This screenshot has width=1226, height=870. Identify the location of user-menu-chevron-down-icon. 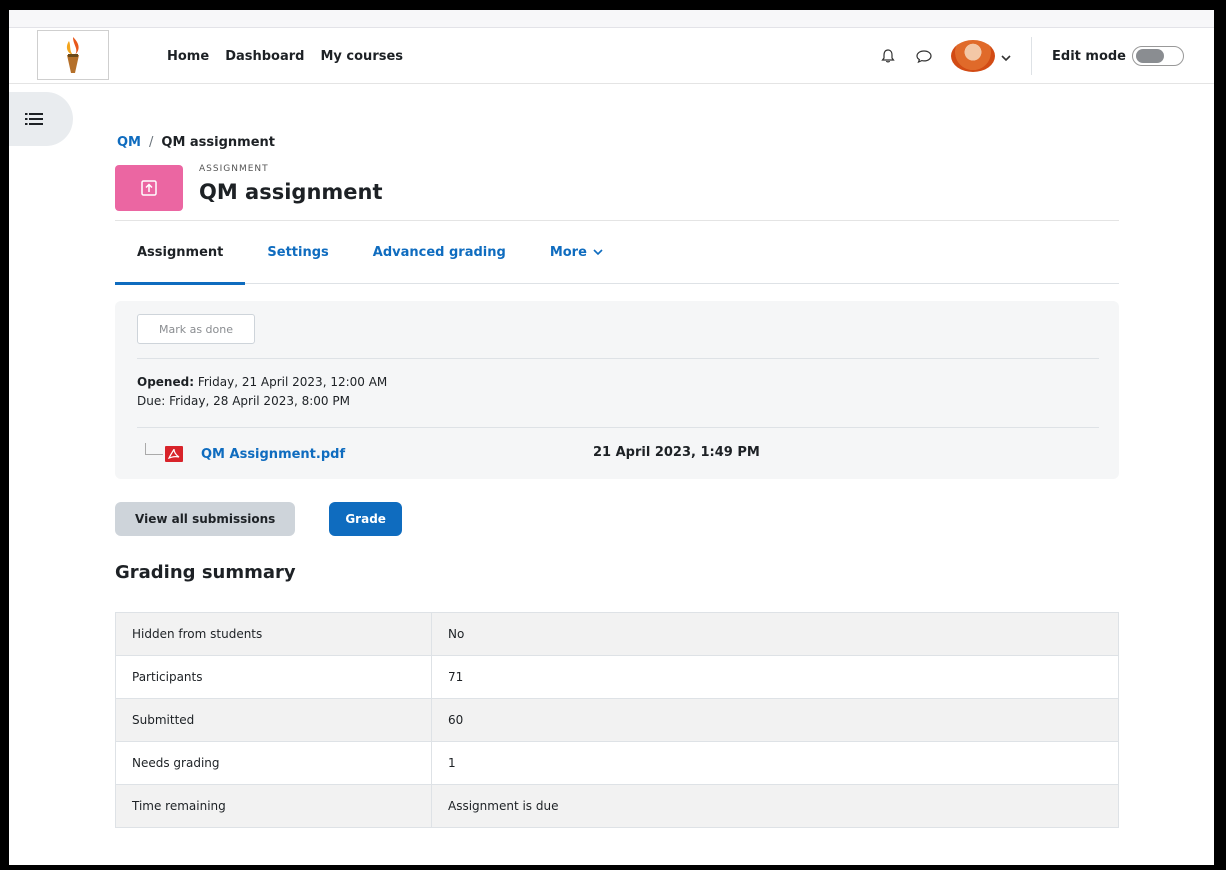
(1006, 56).